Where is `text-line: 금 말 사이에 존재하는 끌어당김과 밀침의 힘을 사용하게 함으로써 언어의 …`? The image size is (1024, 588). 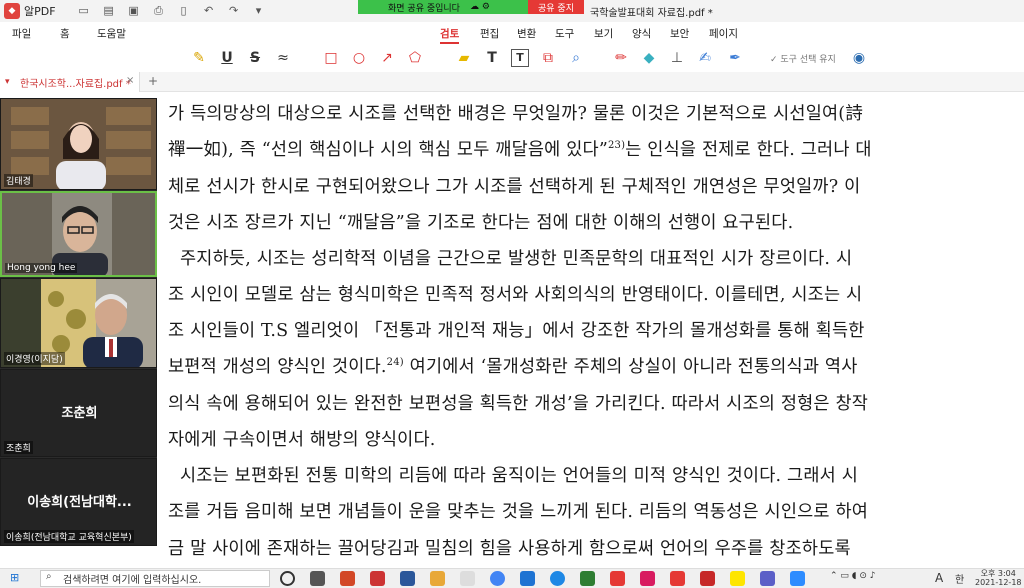
text-line: 금 말 사이에 존재하는 끌어당김과 밀침의 힘을 사용하게 함으로써 언어의 … is located at coordinates (509, 549).